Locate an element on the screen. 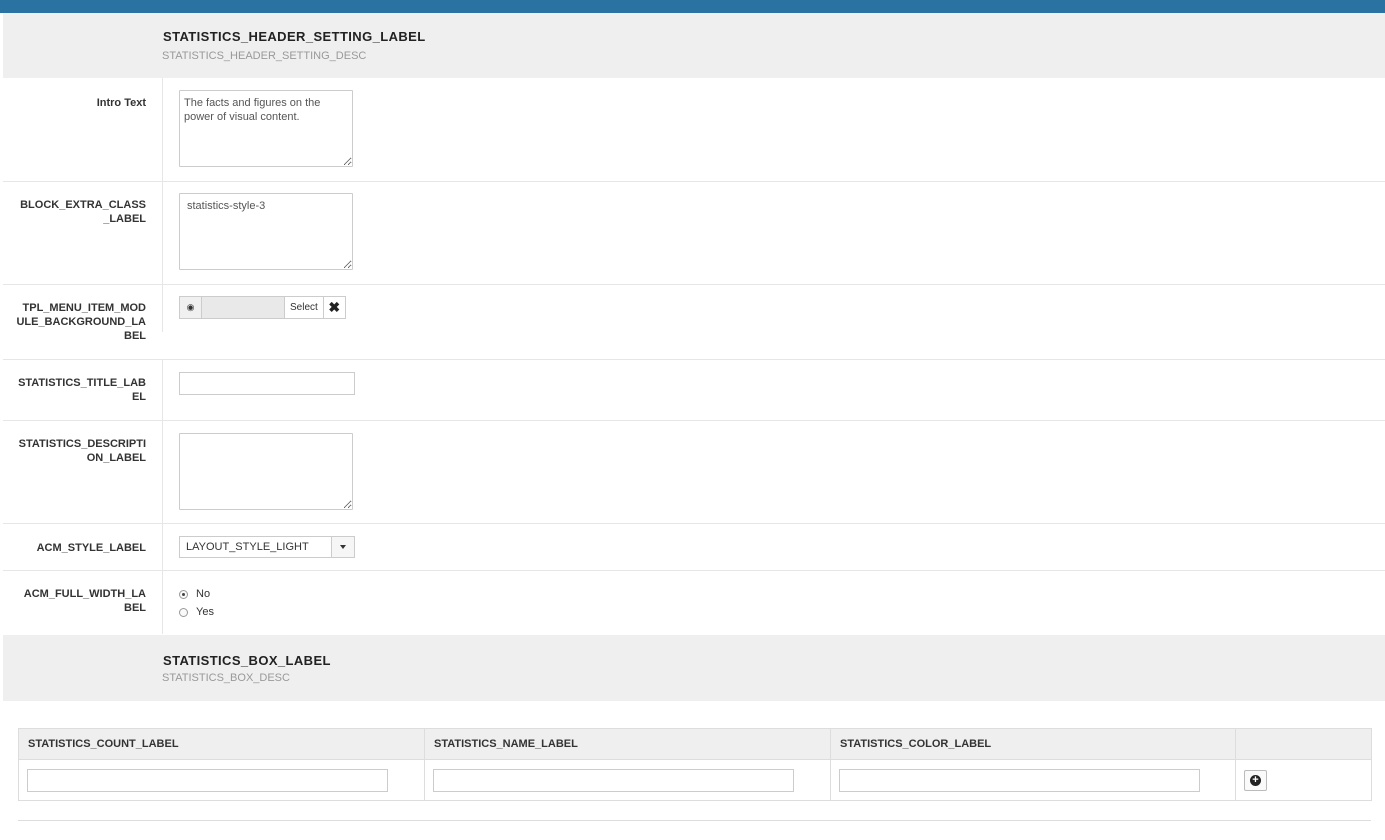 This screenshot has width=1385, height=840. field-label: ACM_FULL_WIDTH_LABEL is located at coordinates (84, 601).